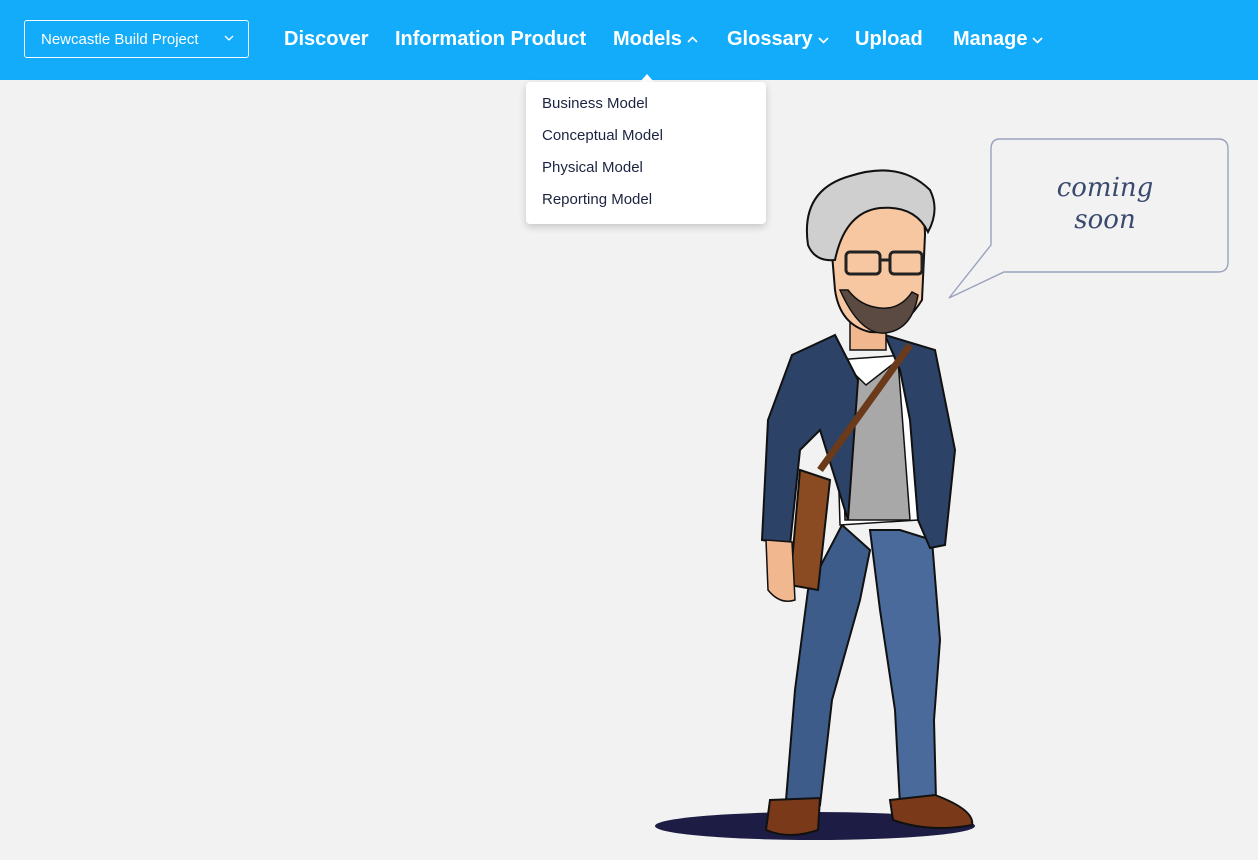 The height and width of the screenshot is (860, 1258). Describe the element at coordinates (931, 811) in the screenshot. I see `right-shoe` at that location.